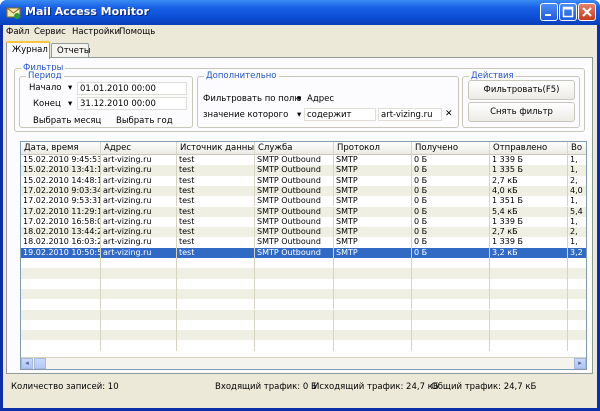 This screenshot has width=600, height=411. Describe the element at coordinates (17, 32) in the screenshot. I see `menu-file: Файл` at that location.